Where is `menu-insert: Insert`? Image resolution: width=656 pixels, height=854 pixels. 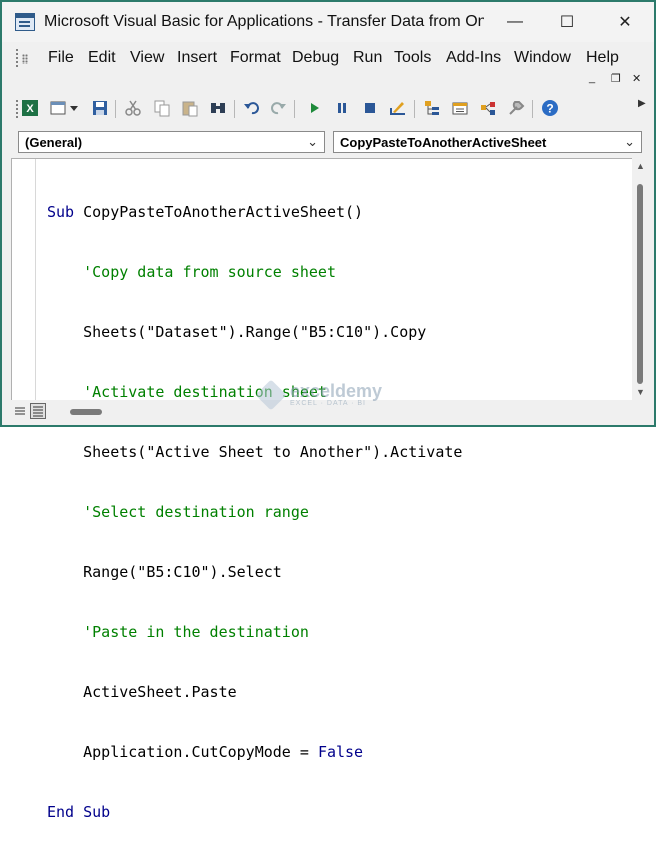 menu-insert: Insert is located at coordinates (197, 58).